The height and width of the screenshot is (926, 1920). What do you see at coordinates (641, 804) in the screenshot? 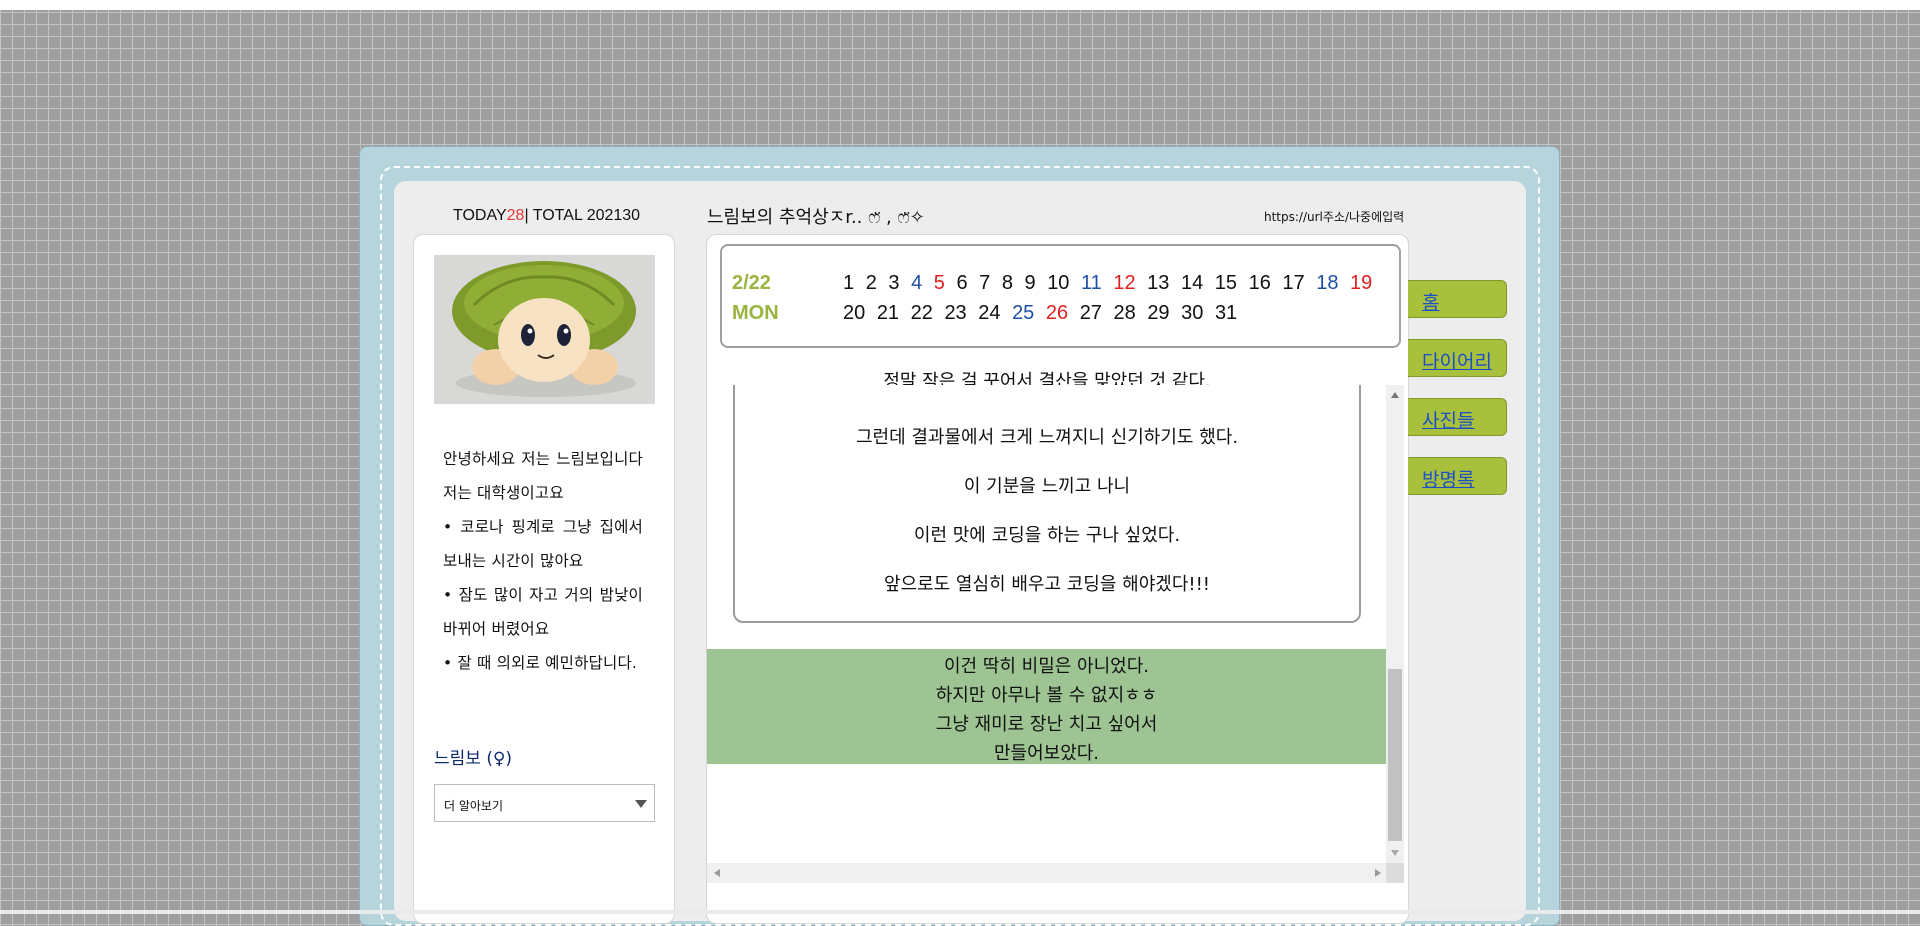
I see `chevron-down-icon` at bounding box center [641, 804].